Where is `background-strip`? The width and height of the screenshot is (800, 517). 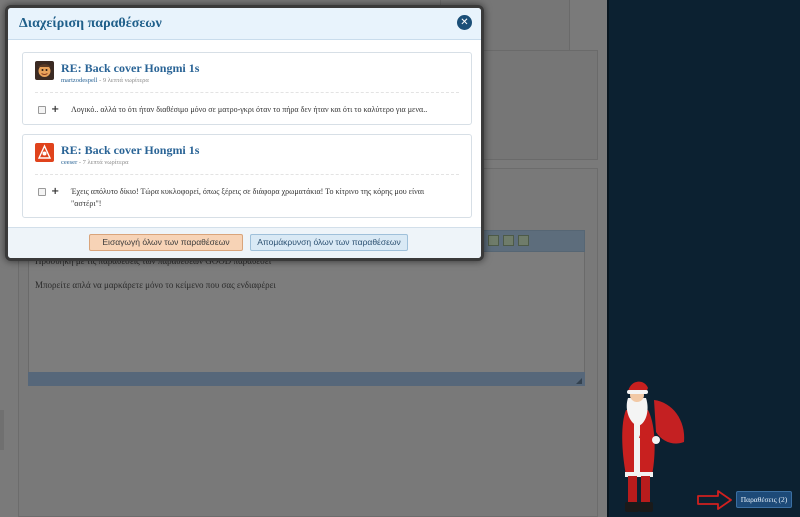
background-strip is located at coordinates (2, 430).